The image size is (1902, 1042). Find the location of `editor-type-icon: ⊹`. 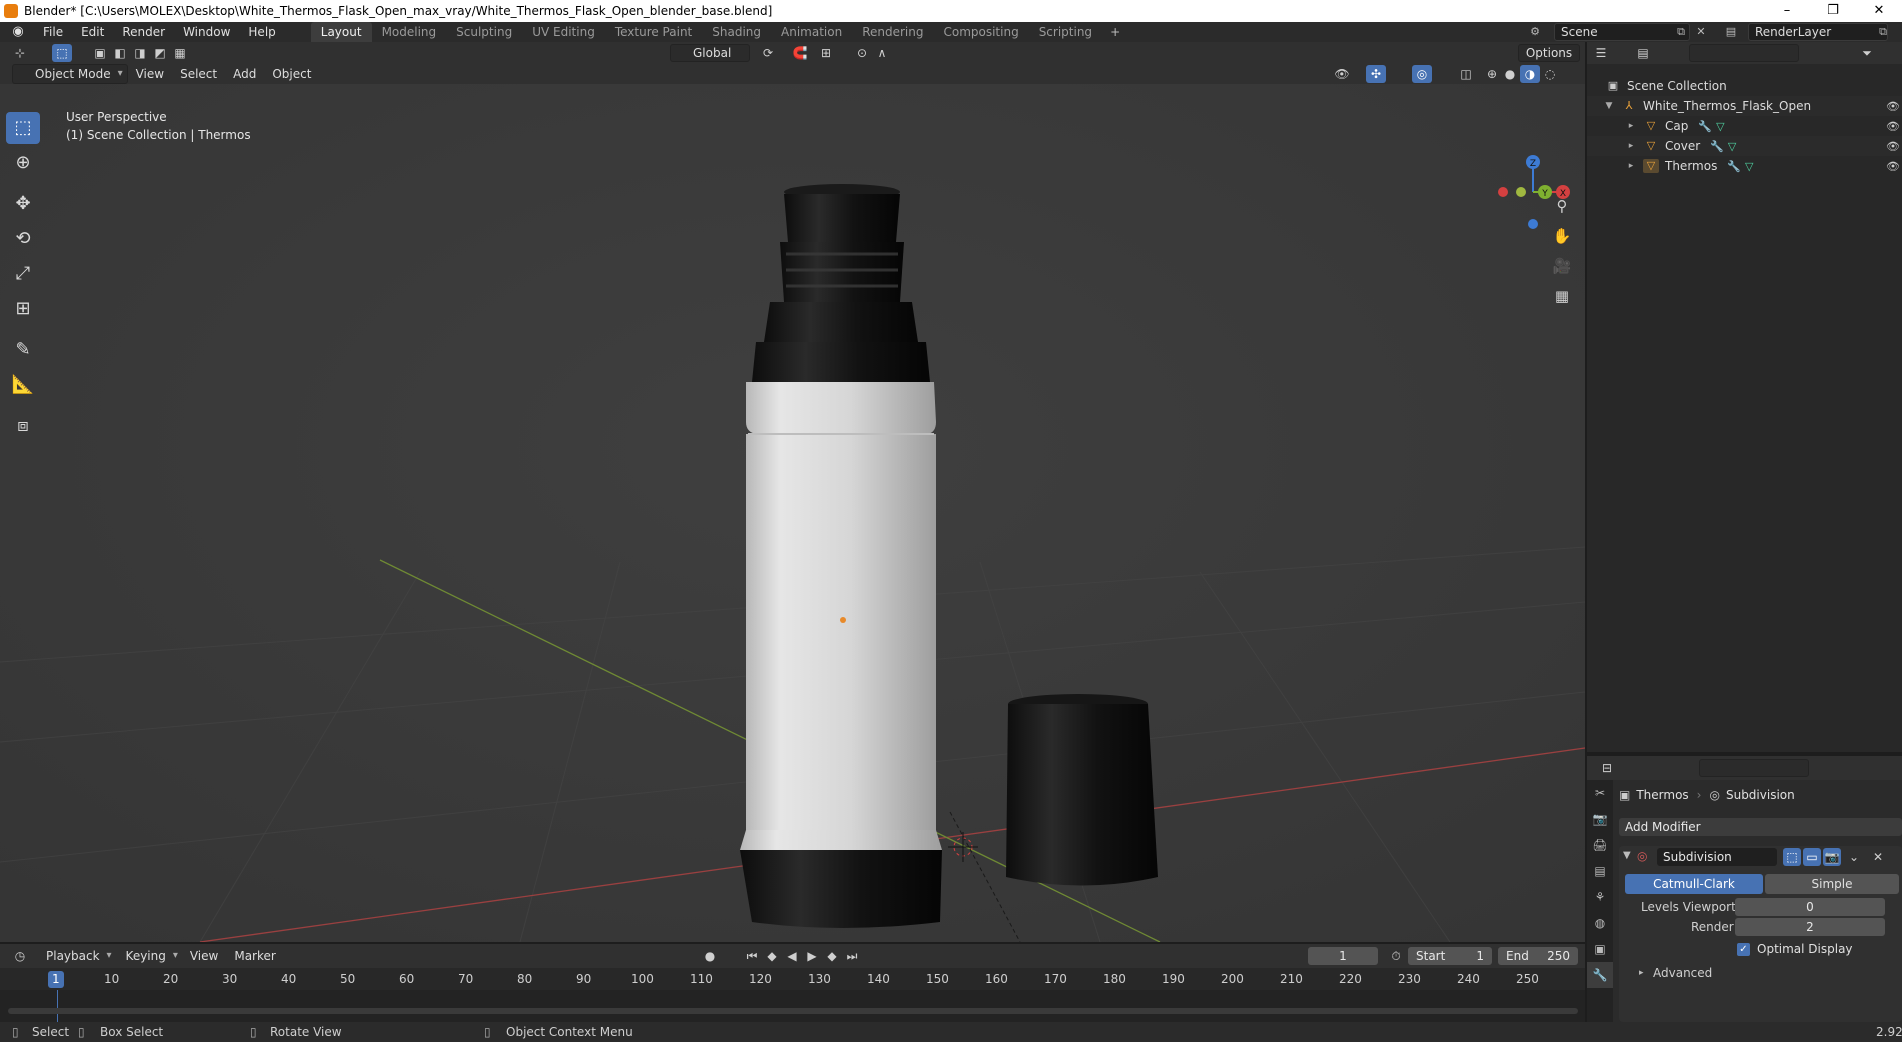

editor-type-icon: ⊹ is located at coordinates (20, 53).